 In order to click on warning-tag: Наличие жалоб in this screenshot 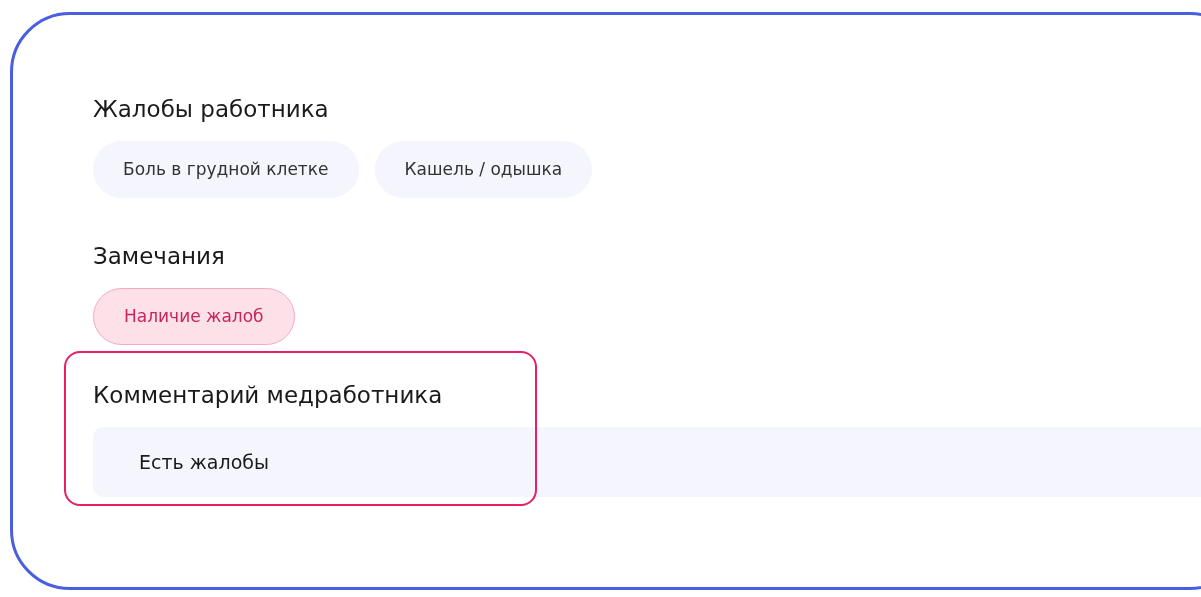, I will do `click(194, 316)`.